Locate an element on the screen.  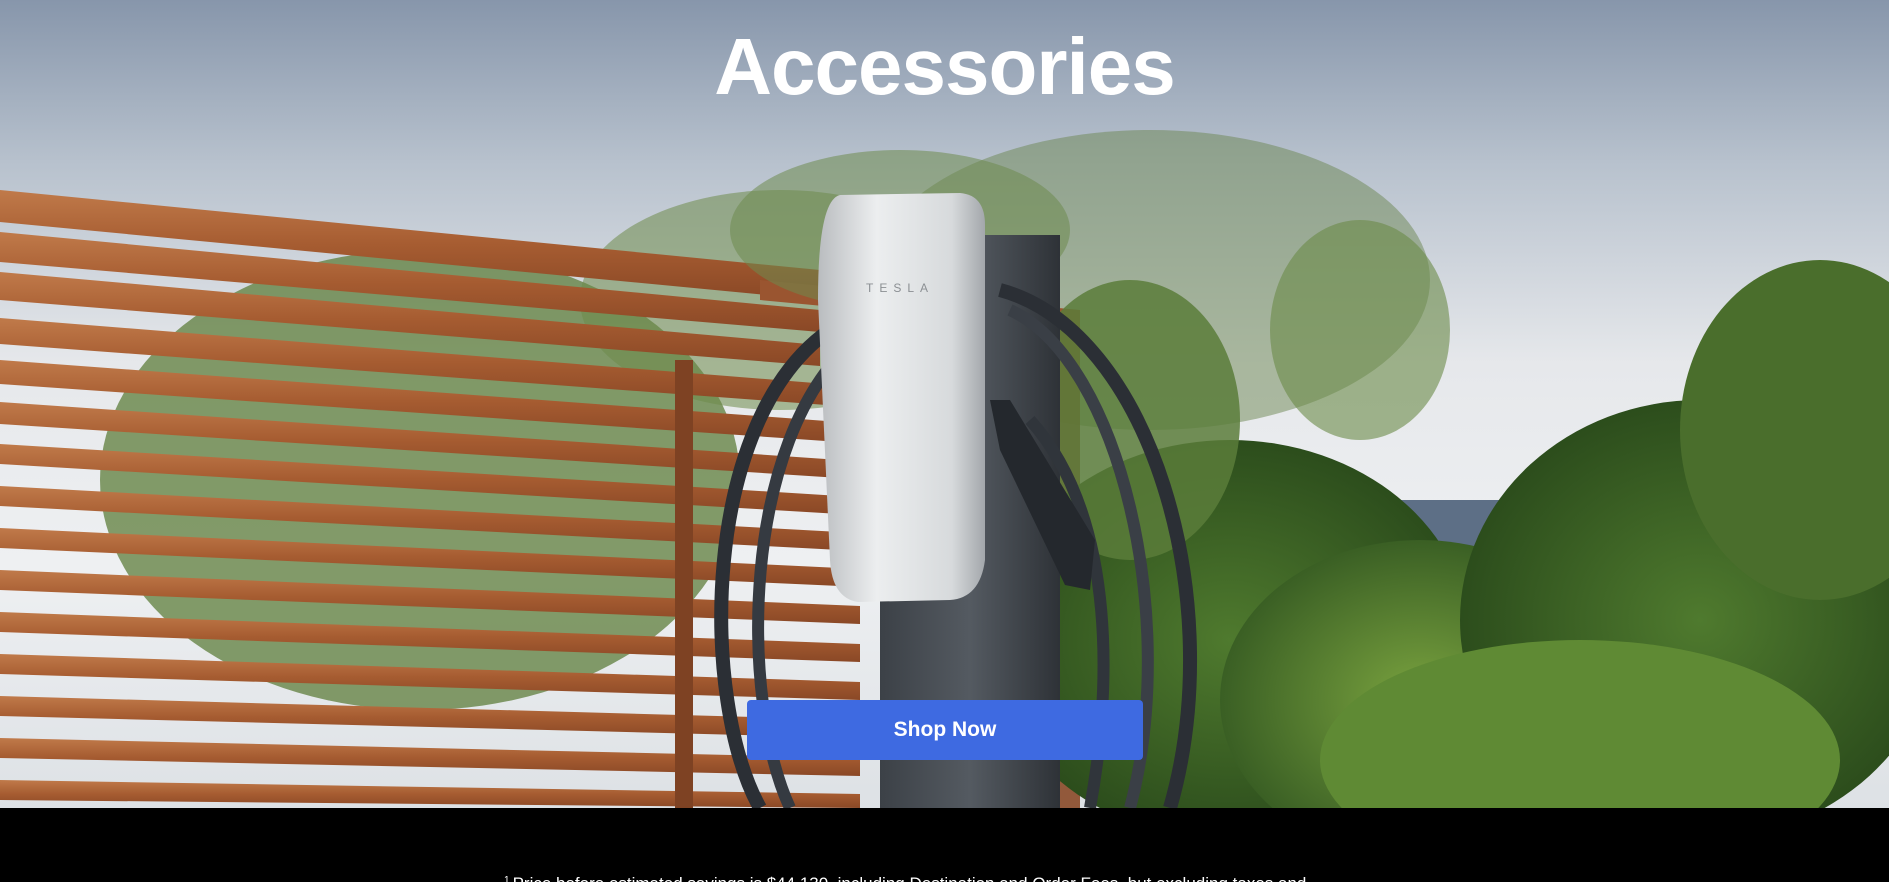
tesla-logo-text: TESLA is located at coordinates (900, 288).